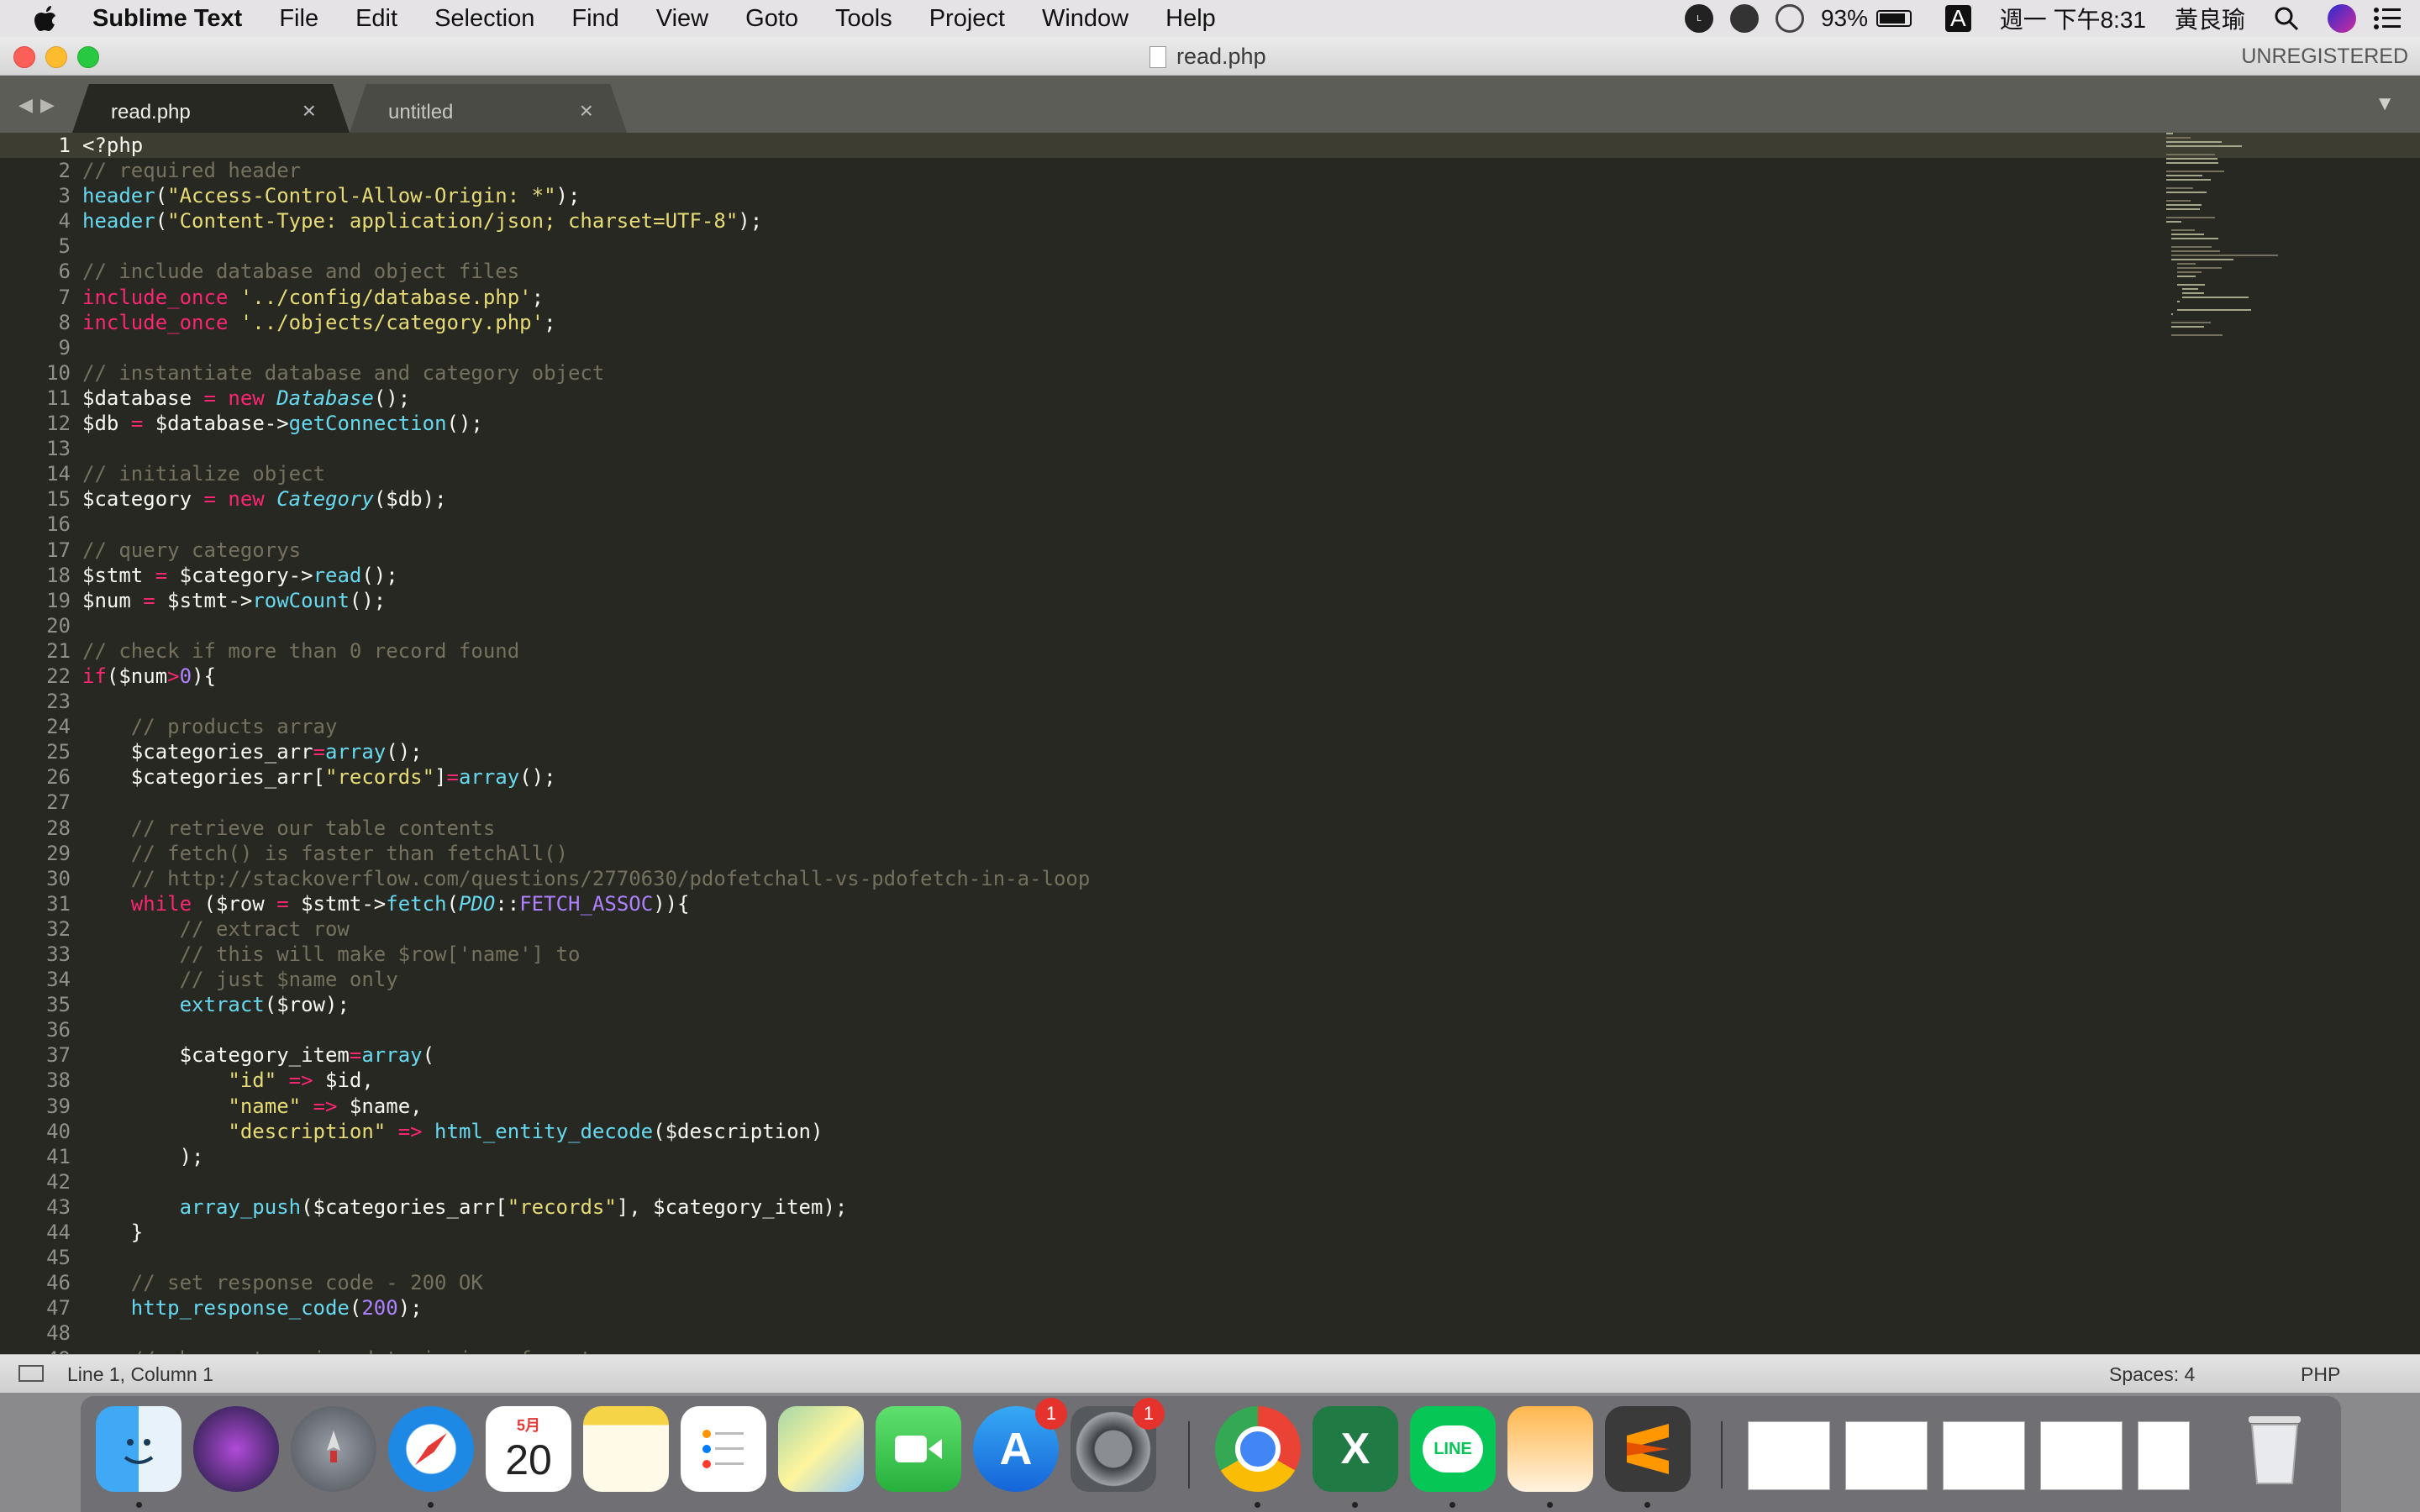 The width and height of the screenshot is (2420, 1512). I want to click on code-line: "id" => $id,, so click(586, 1080).